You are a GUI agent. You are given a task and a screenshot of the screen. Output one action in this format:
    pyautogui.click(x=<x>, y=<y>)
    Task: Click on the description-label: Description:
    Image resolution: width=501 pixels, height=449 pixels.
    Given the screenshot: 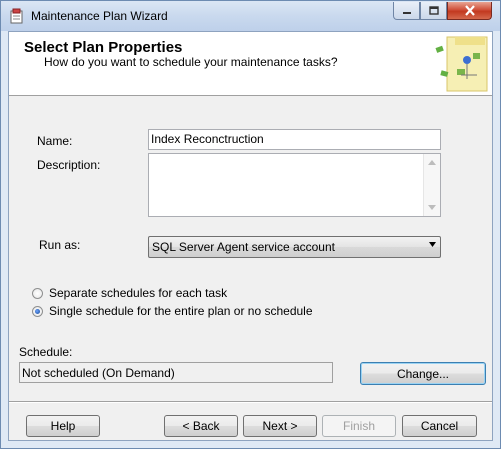 What is the action you would take?
    pyautogui.click(x=69, y=165)
    